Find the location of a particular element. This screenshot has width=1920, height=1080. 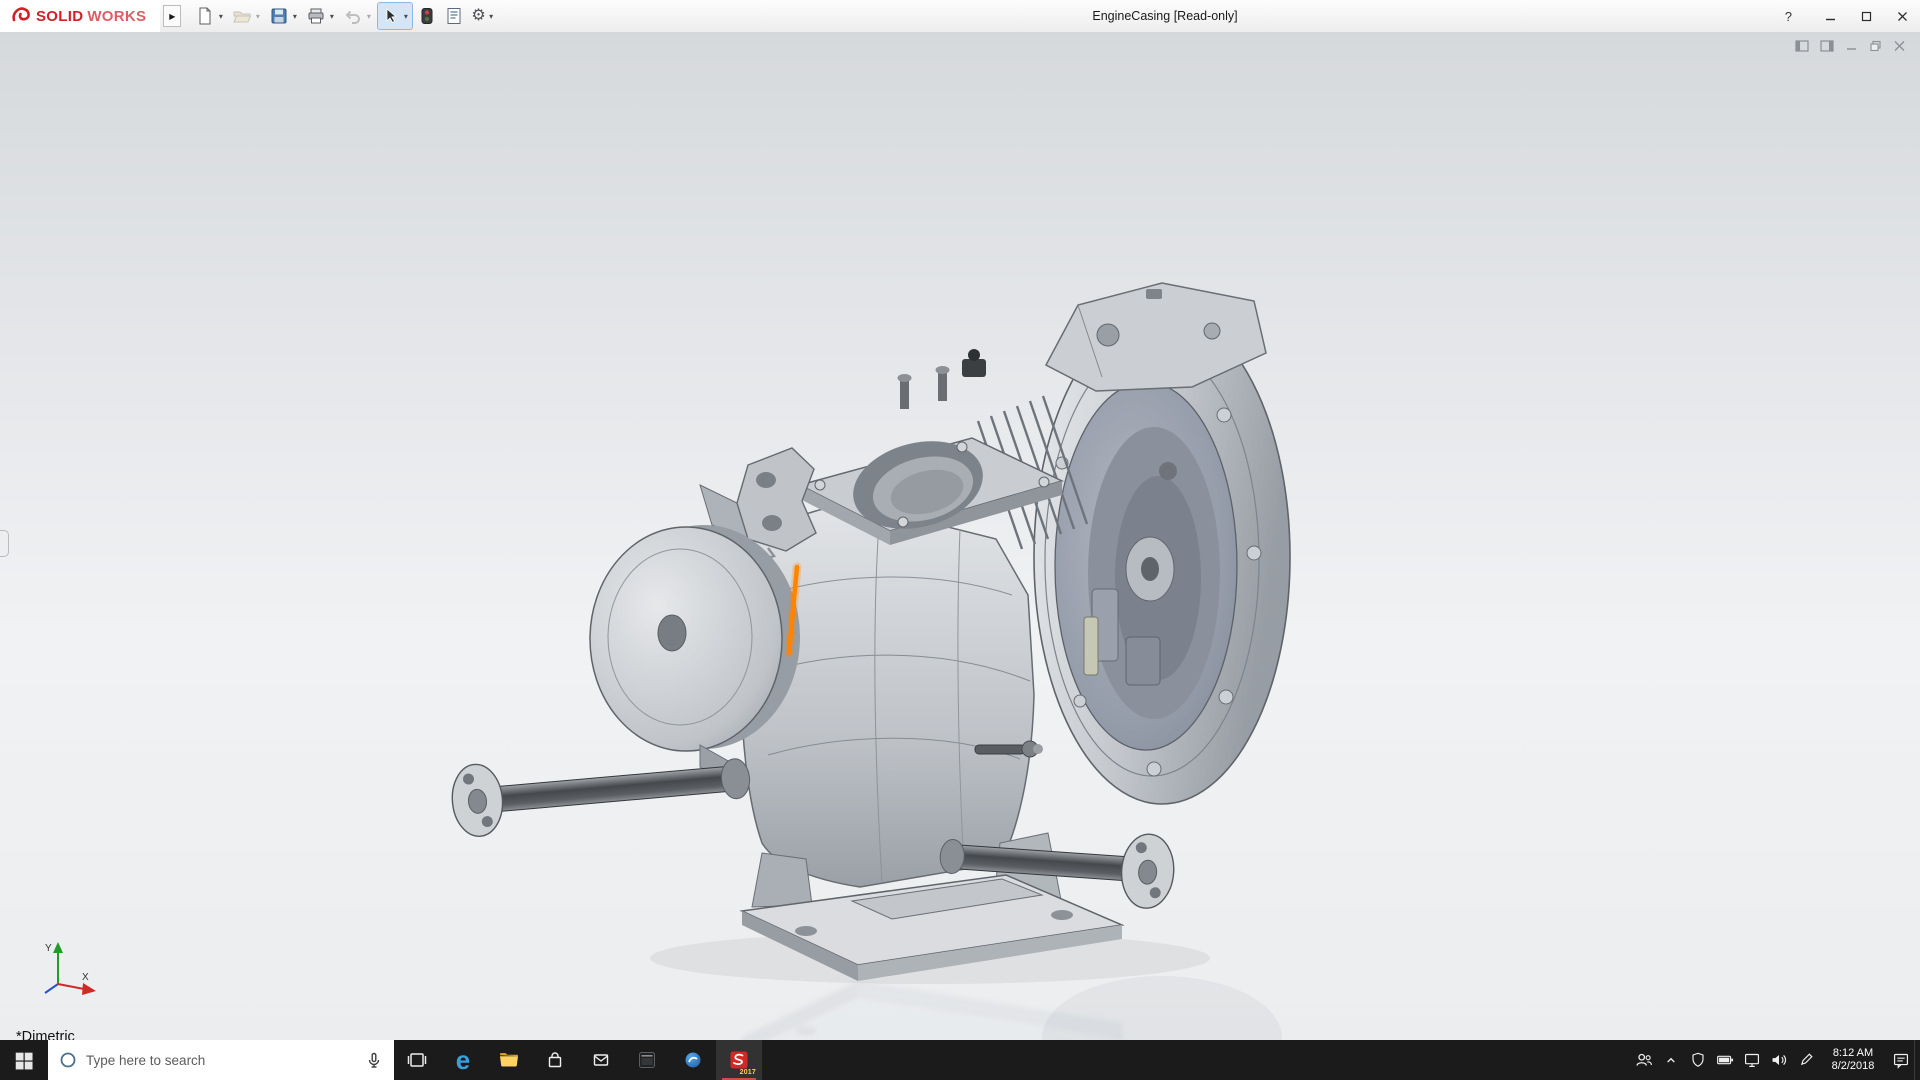

maximize-icon is located at coordinates (1866, 16).